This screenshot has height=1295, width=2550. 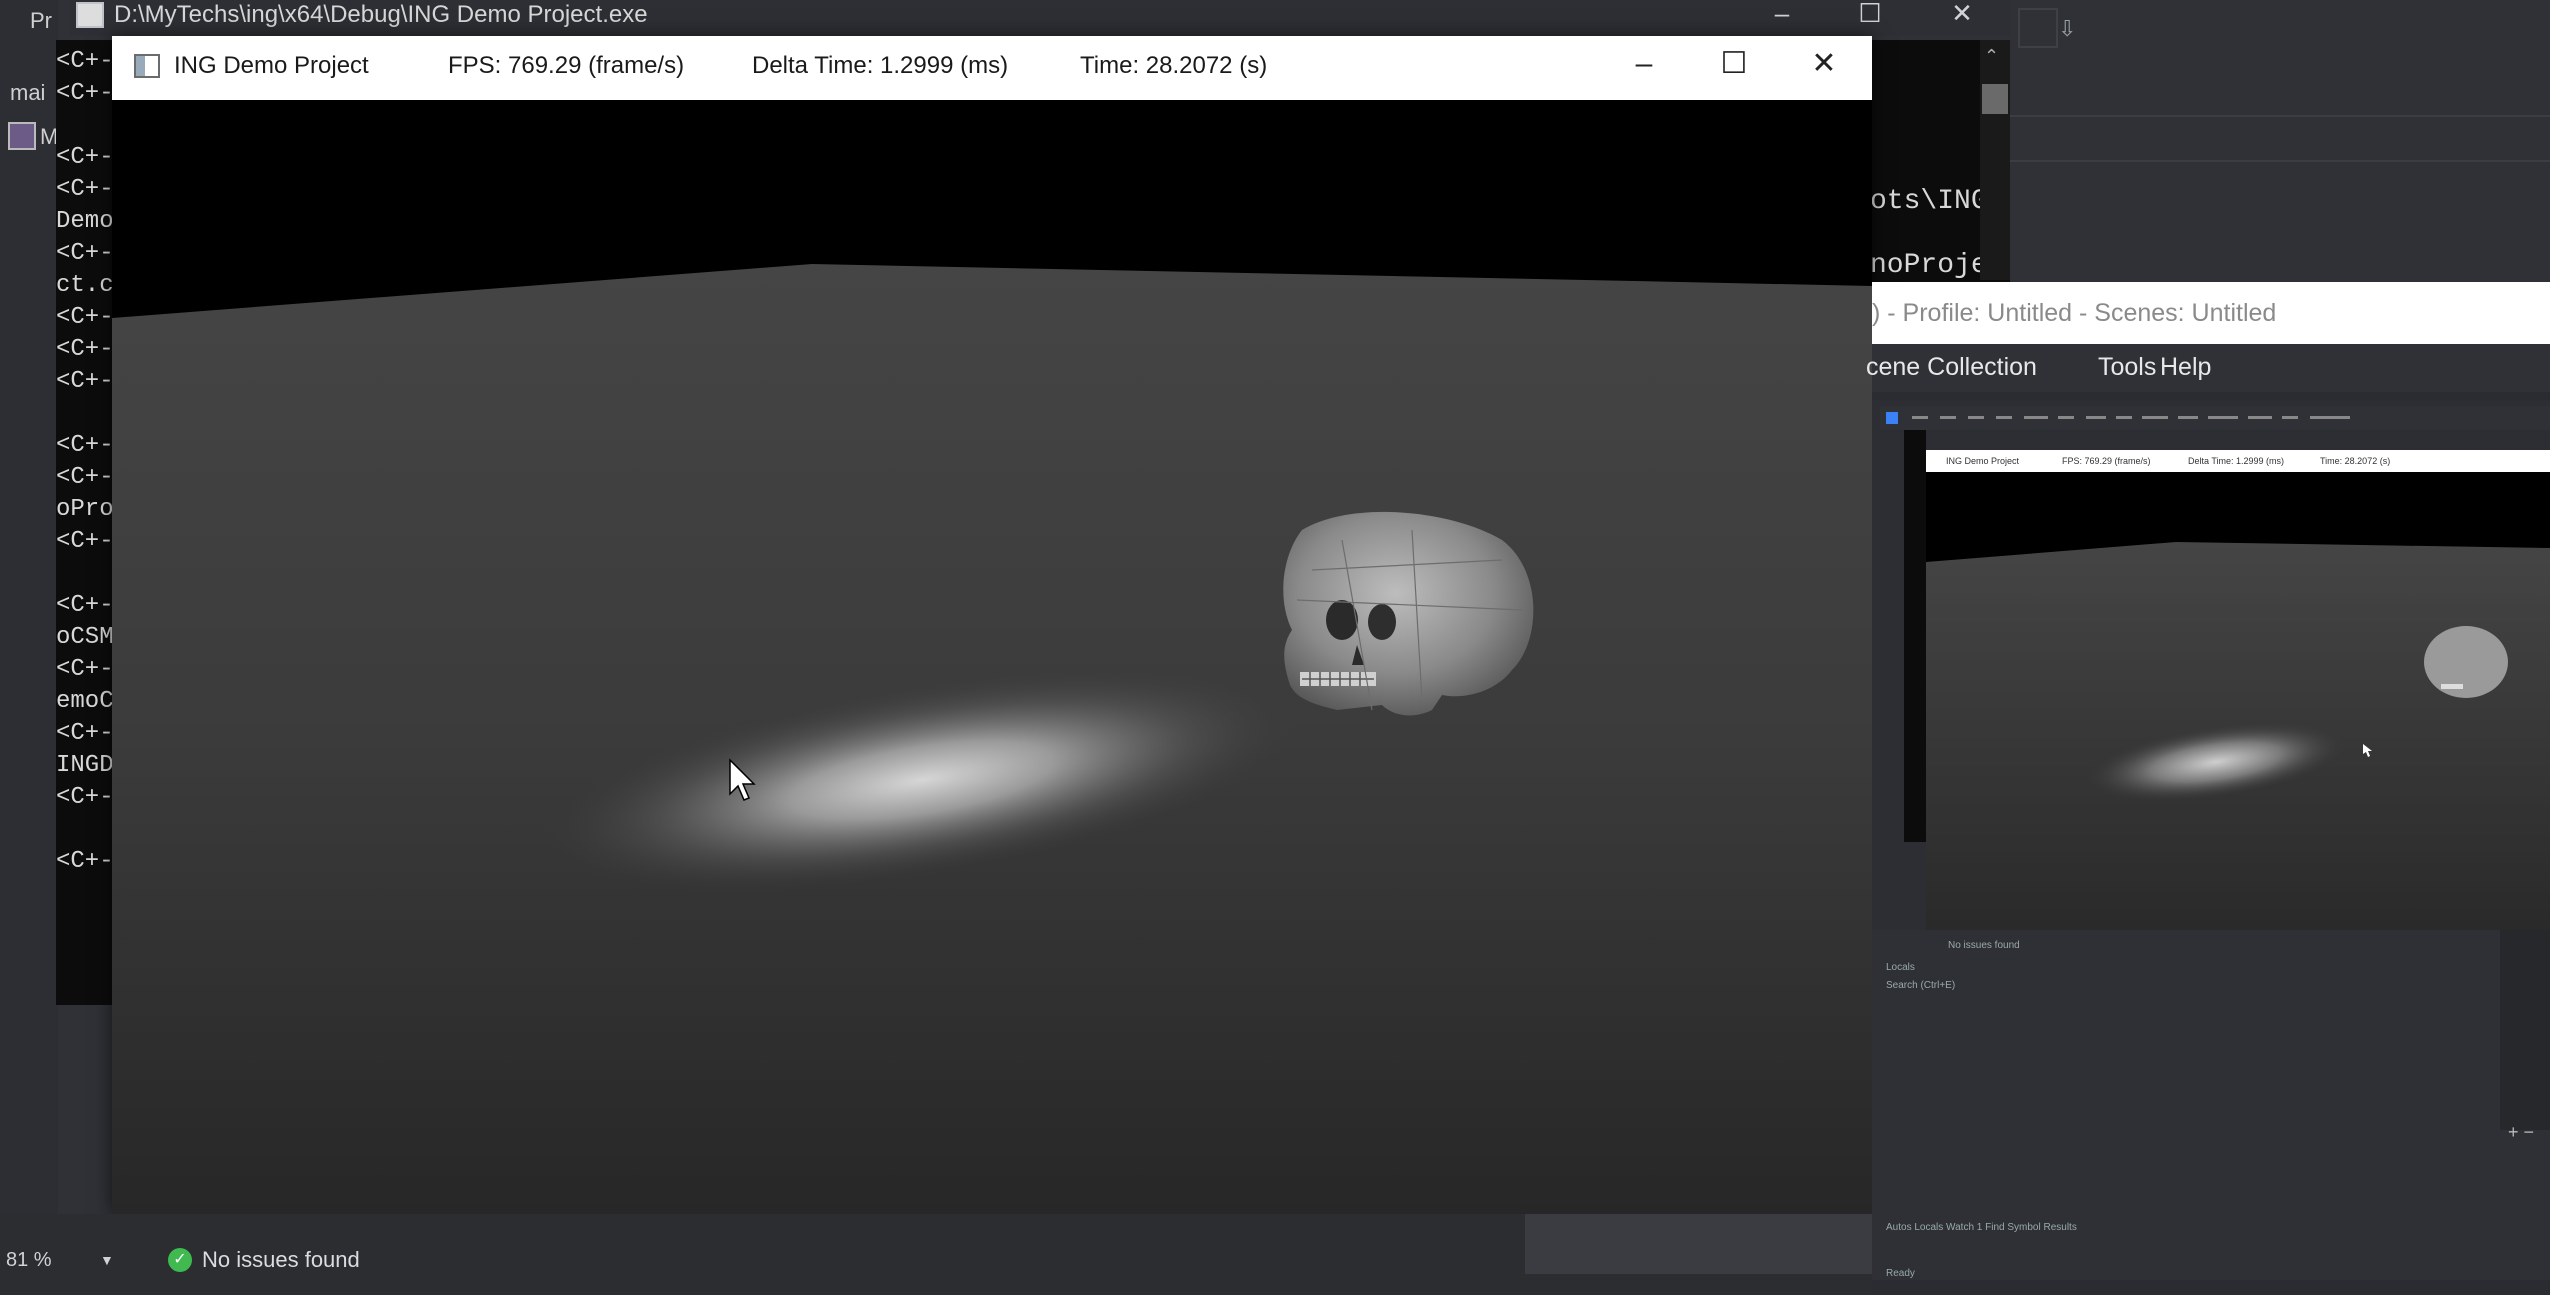 What do you see at coordinates (2067, 29) in the screenshot?
I see `chevron-down-icon: ⇩` at bounding box center [2067, 29].